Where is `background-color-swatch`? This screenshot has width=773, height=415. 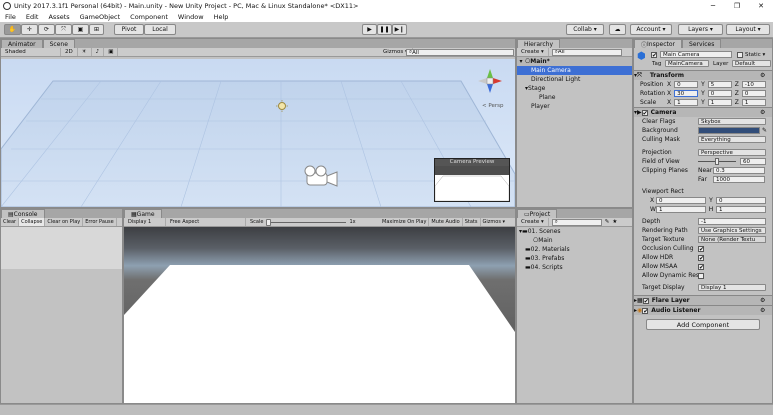 background-color-swatch is located at coordinates (729, 130).